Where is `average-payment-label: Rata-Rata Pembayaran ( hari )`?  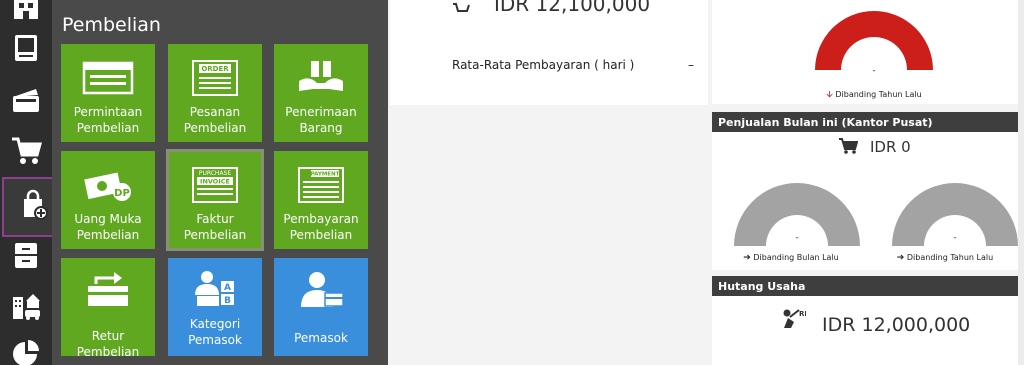
average-payment-label: Rata-Rata Pembayaran ( hari ) is located at coordinates (543, 65).